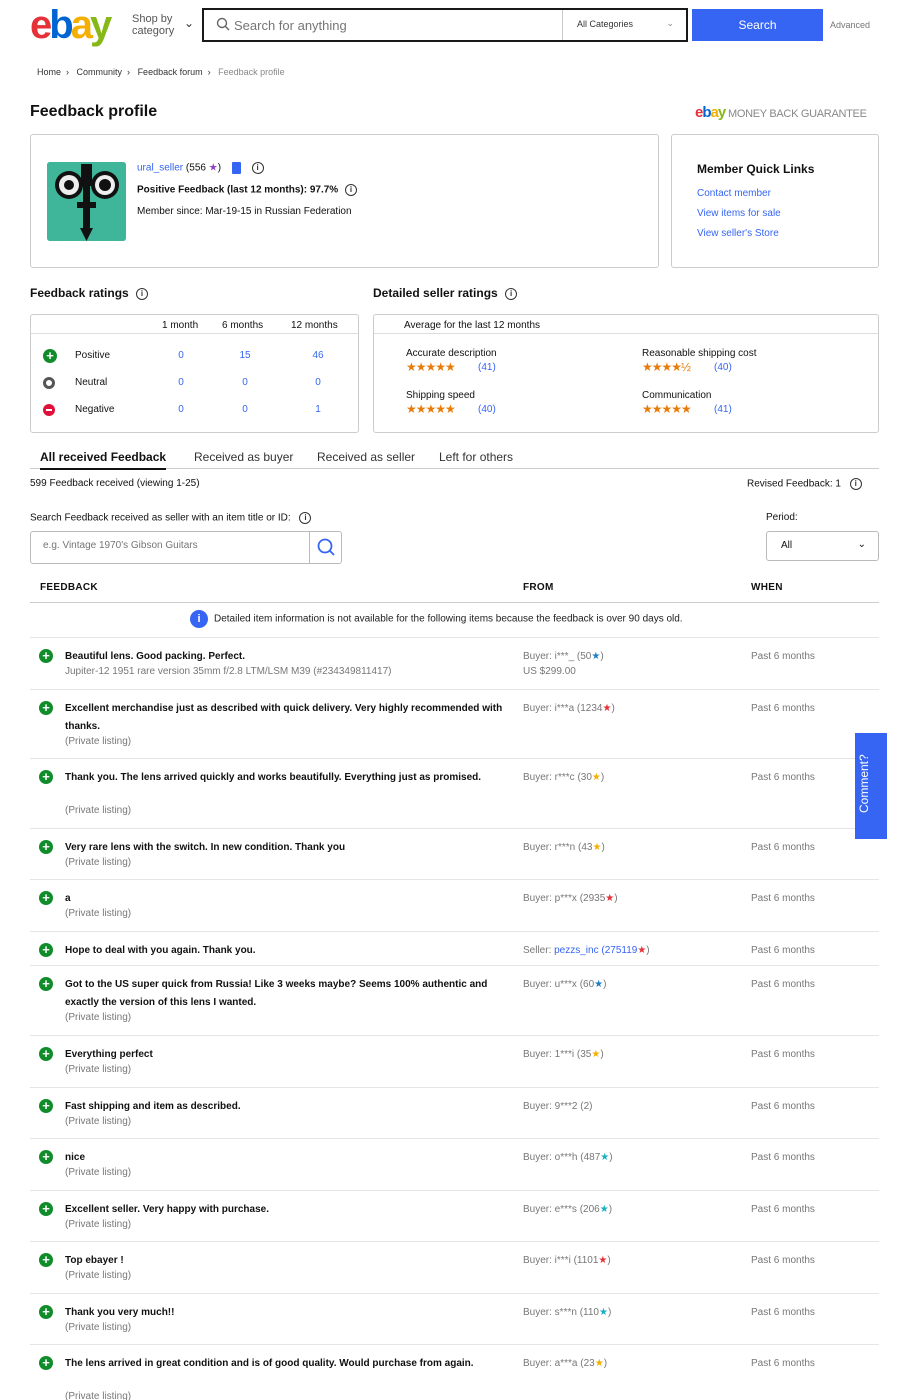  Describe the element at coordinates (562, 1157) in the screenshot. I see `feedback-from-user: Buyer: o***h (487` at that location.